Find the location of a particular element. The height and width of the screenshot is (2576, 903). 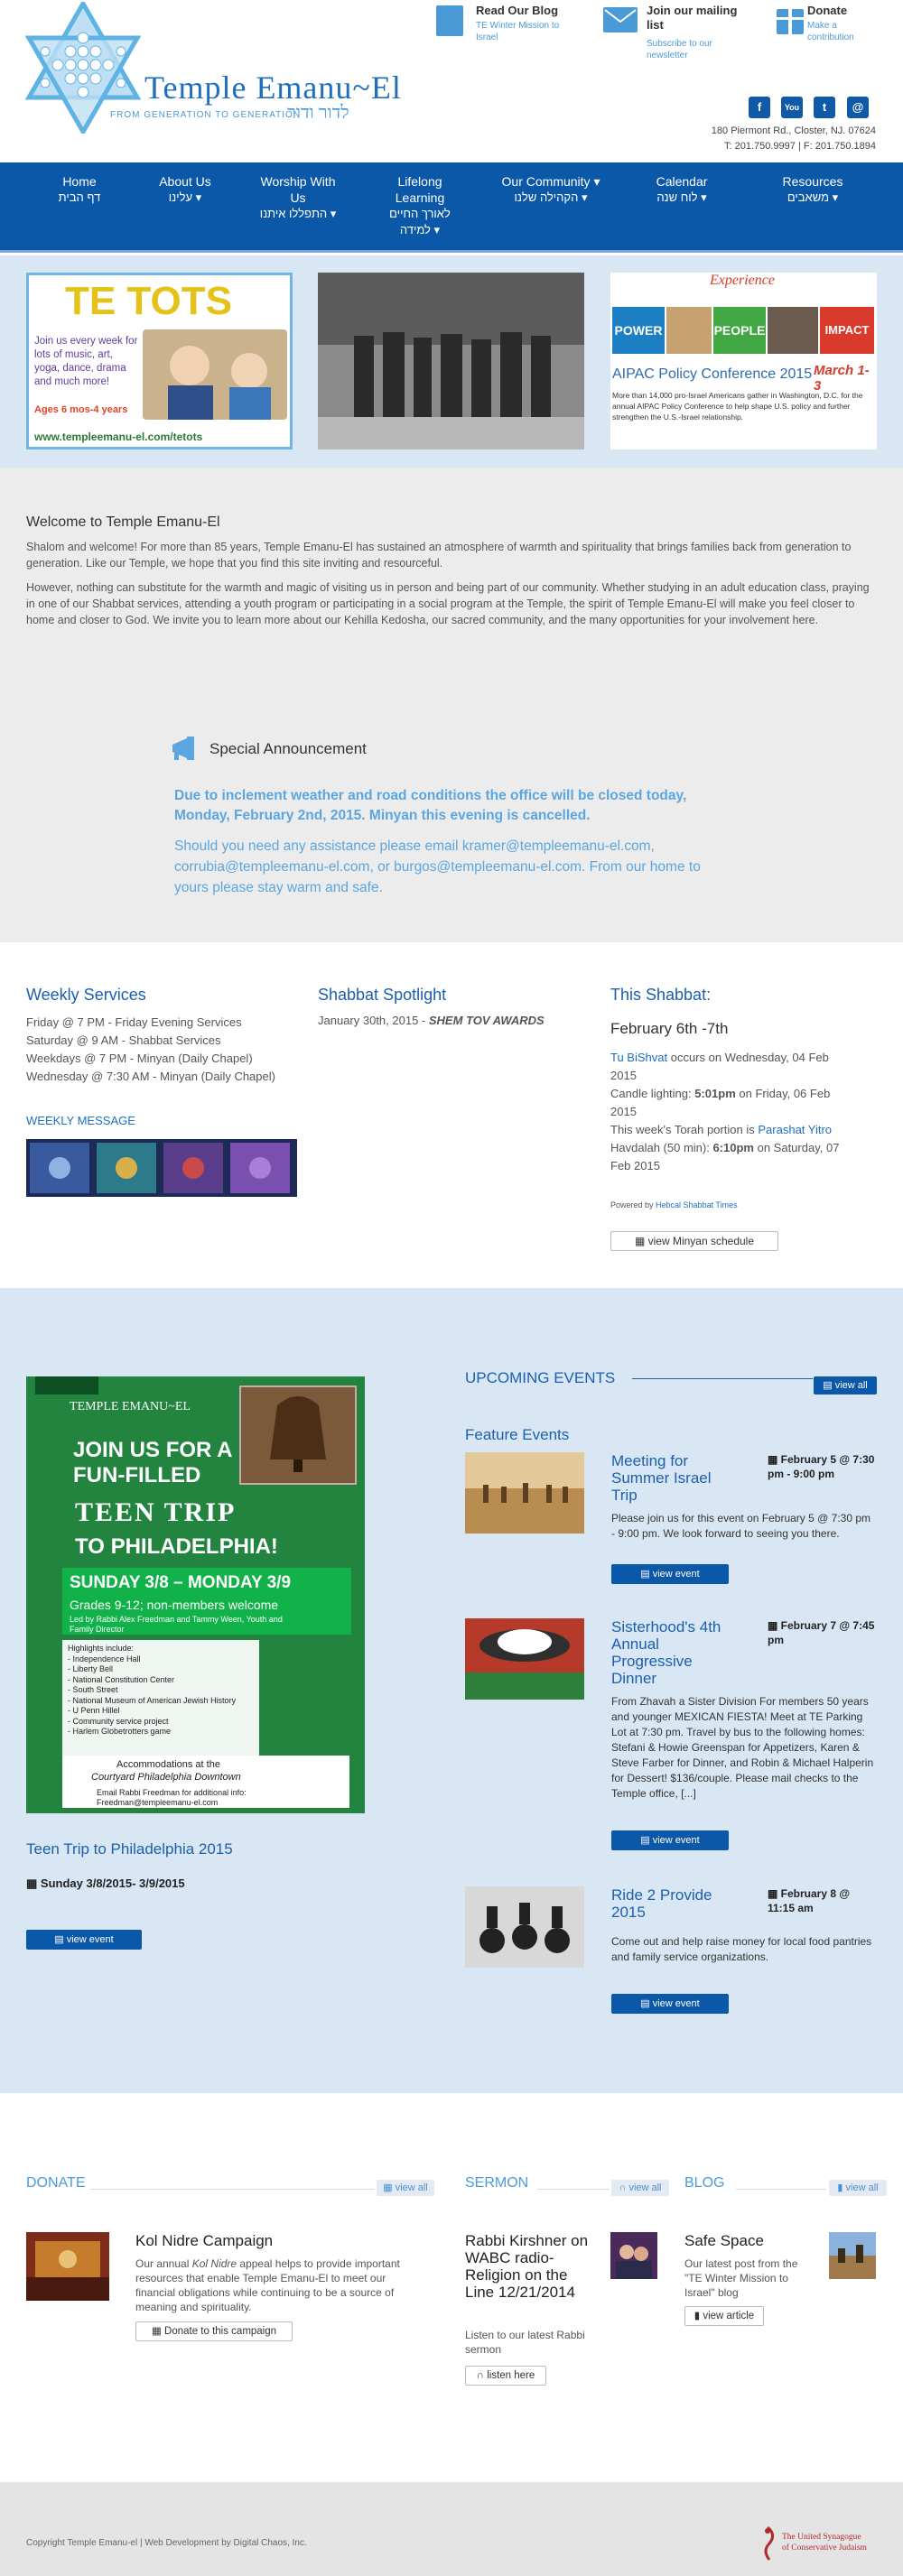

minyan-schedule-button: ▦ view Minyan schedule is located at coordinates (694, 1241).